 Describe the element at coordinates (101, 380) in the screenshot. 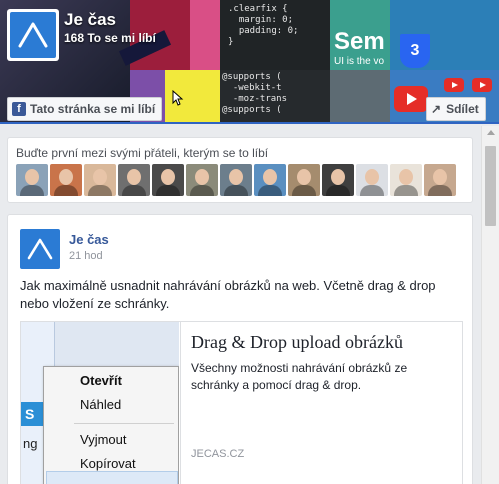

I see `context-menu-open: Otevřít` at that location.